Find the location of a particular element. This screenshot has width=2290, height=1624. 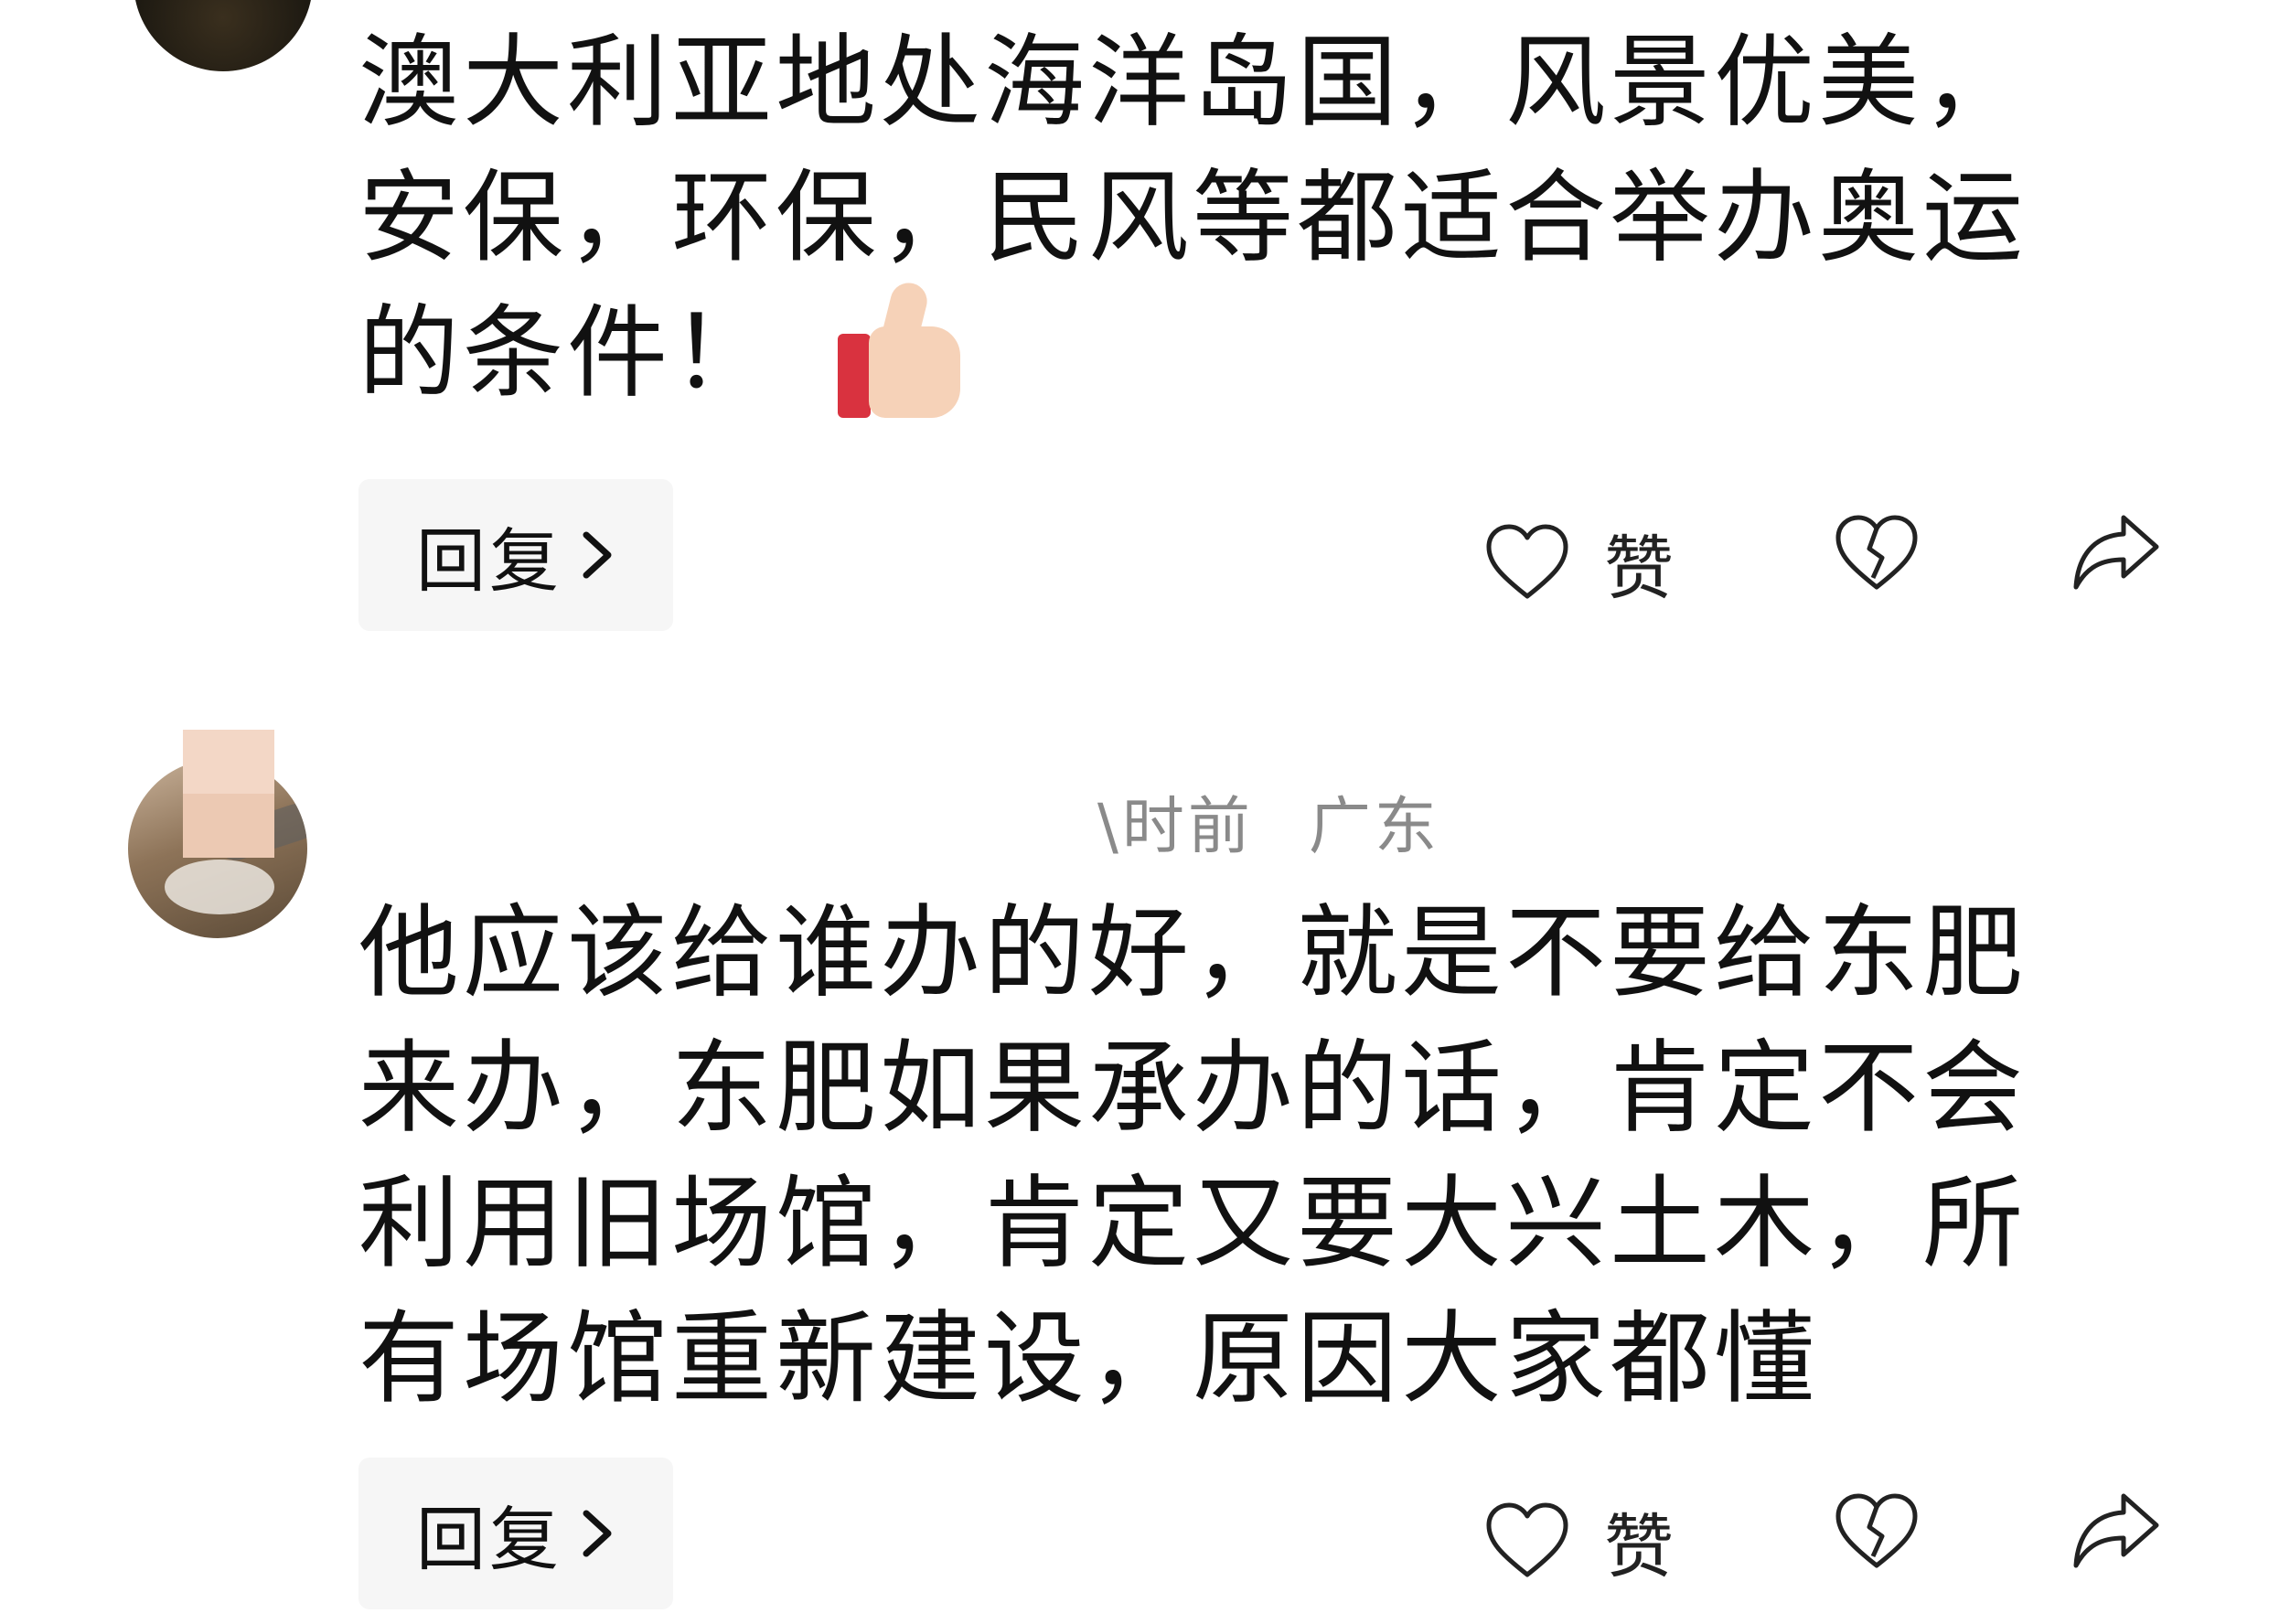

comment-time: \时前 is located at coordinates (1175, 827).